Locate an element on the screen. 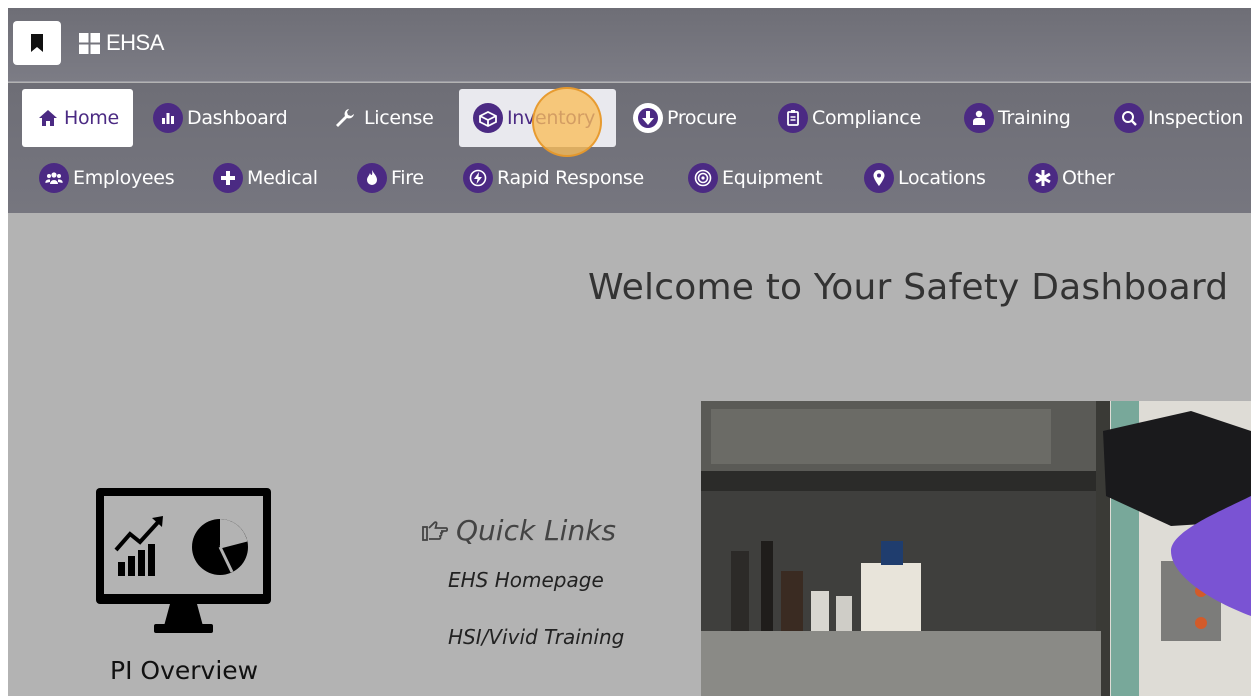 This screenshot has width=1259, height=696. link-ehs-homepage: EHS Homepage is located at coordinates (526, 580).